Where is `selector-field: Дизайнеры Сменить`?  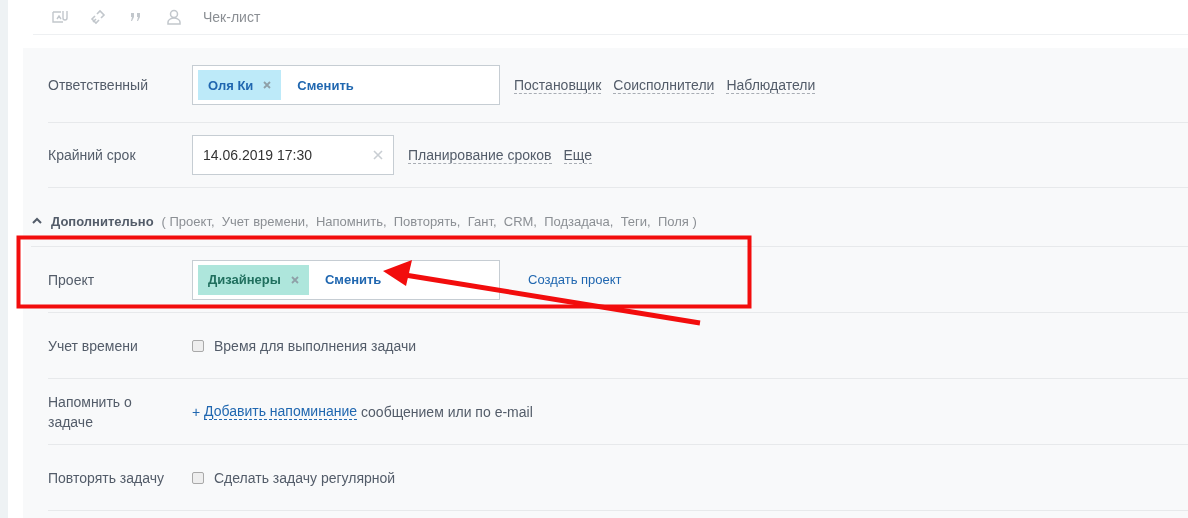 selector-field: Дизайнеры Сменить is located at coordinates (346, 279).